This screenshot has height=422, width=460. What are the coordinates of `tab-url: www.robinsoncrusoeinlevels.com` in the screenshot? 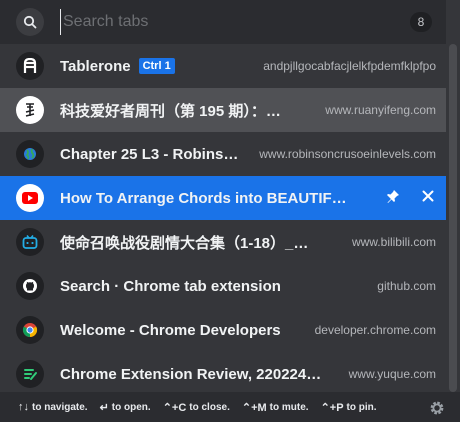 It's located at (347, 154).